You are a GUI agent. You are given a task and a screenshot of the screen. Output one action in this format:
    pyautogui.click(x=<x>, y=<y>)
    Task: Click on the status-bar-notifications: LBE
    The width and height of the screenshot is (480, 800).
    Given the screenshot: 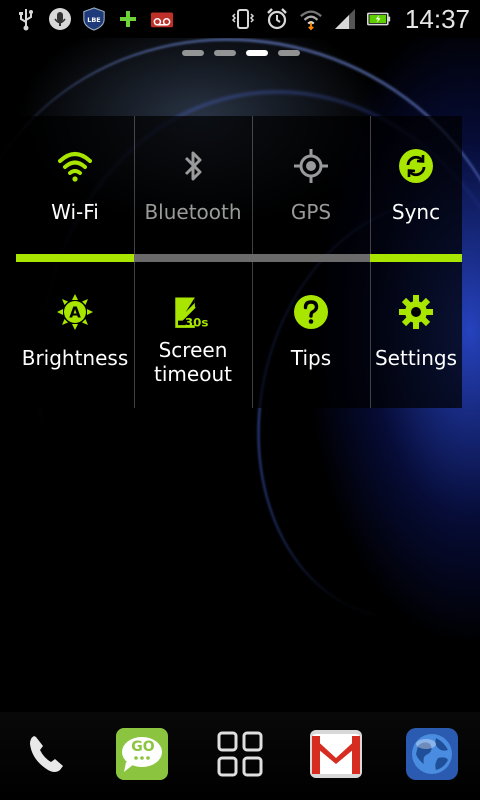 What is the action you would take?
    pyautogui.click(x=87, y=19)
    